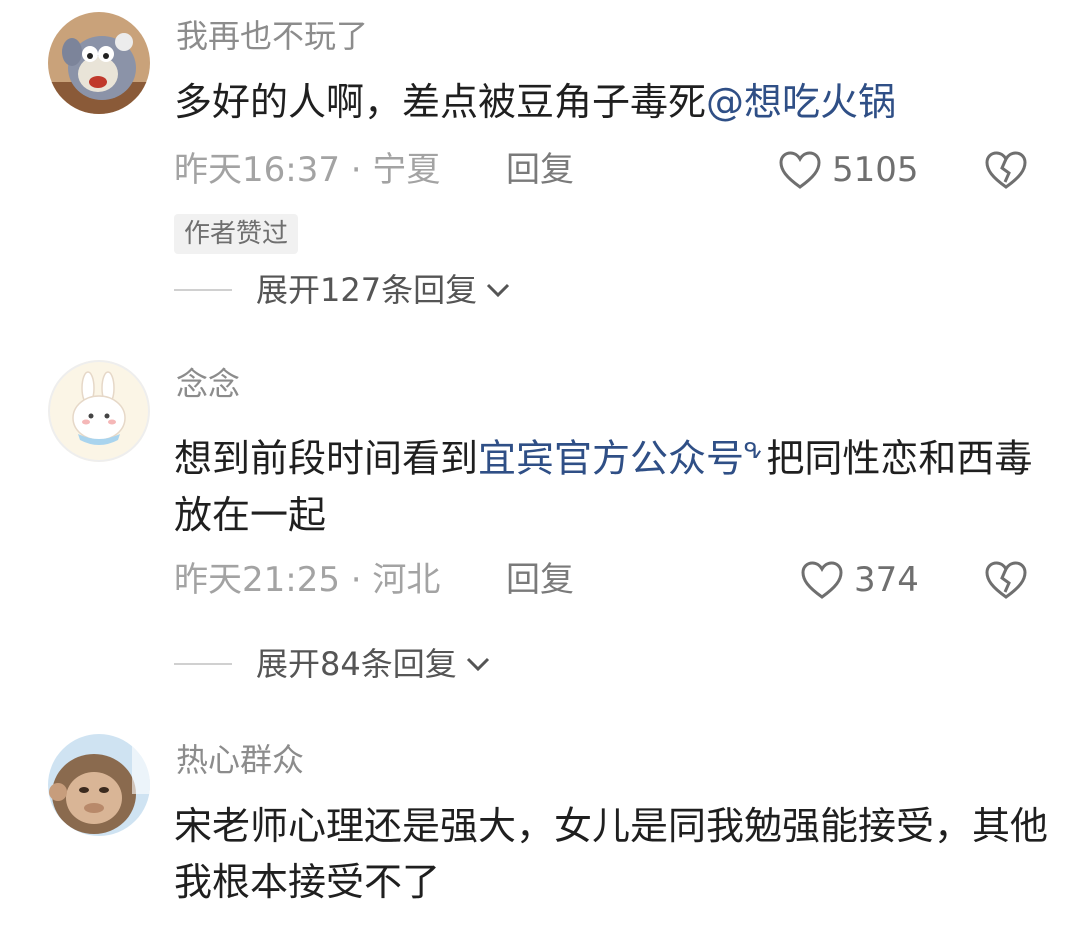  I want to click on cartoon-cat-avatar, so click(99, 63).